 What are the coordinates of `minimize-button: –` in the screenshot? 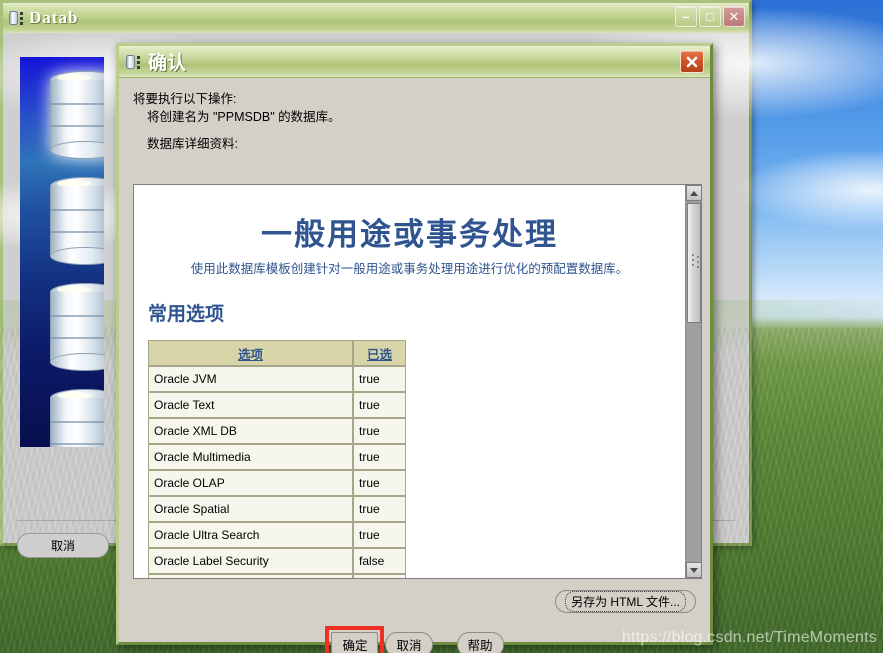 It's located at (686, 16).